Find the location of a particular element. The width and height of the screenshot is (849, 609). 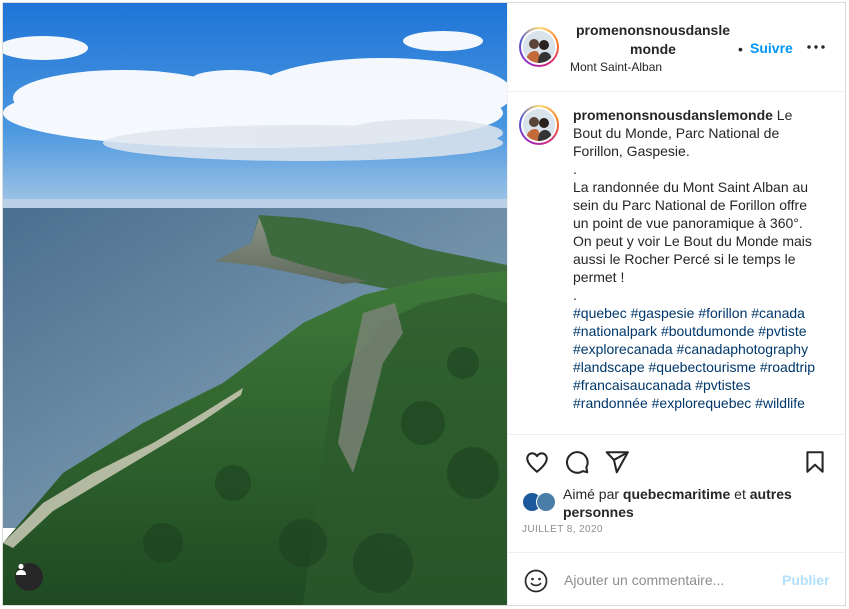

post-date: JUILLET 8, 2020 is located at coordinates (562, 529).